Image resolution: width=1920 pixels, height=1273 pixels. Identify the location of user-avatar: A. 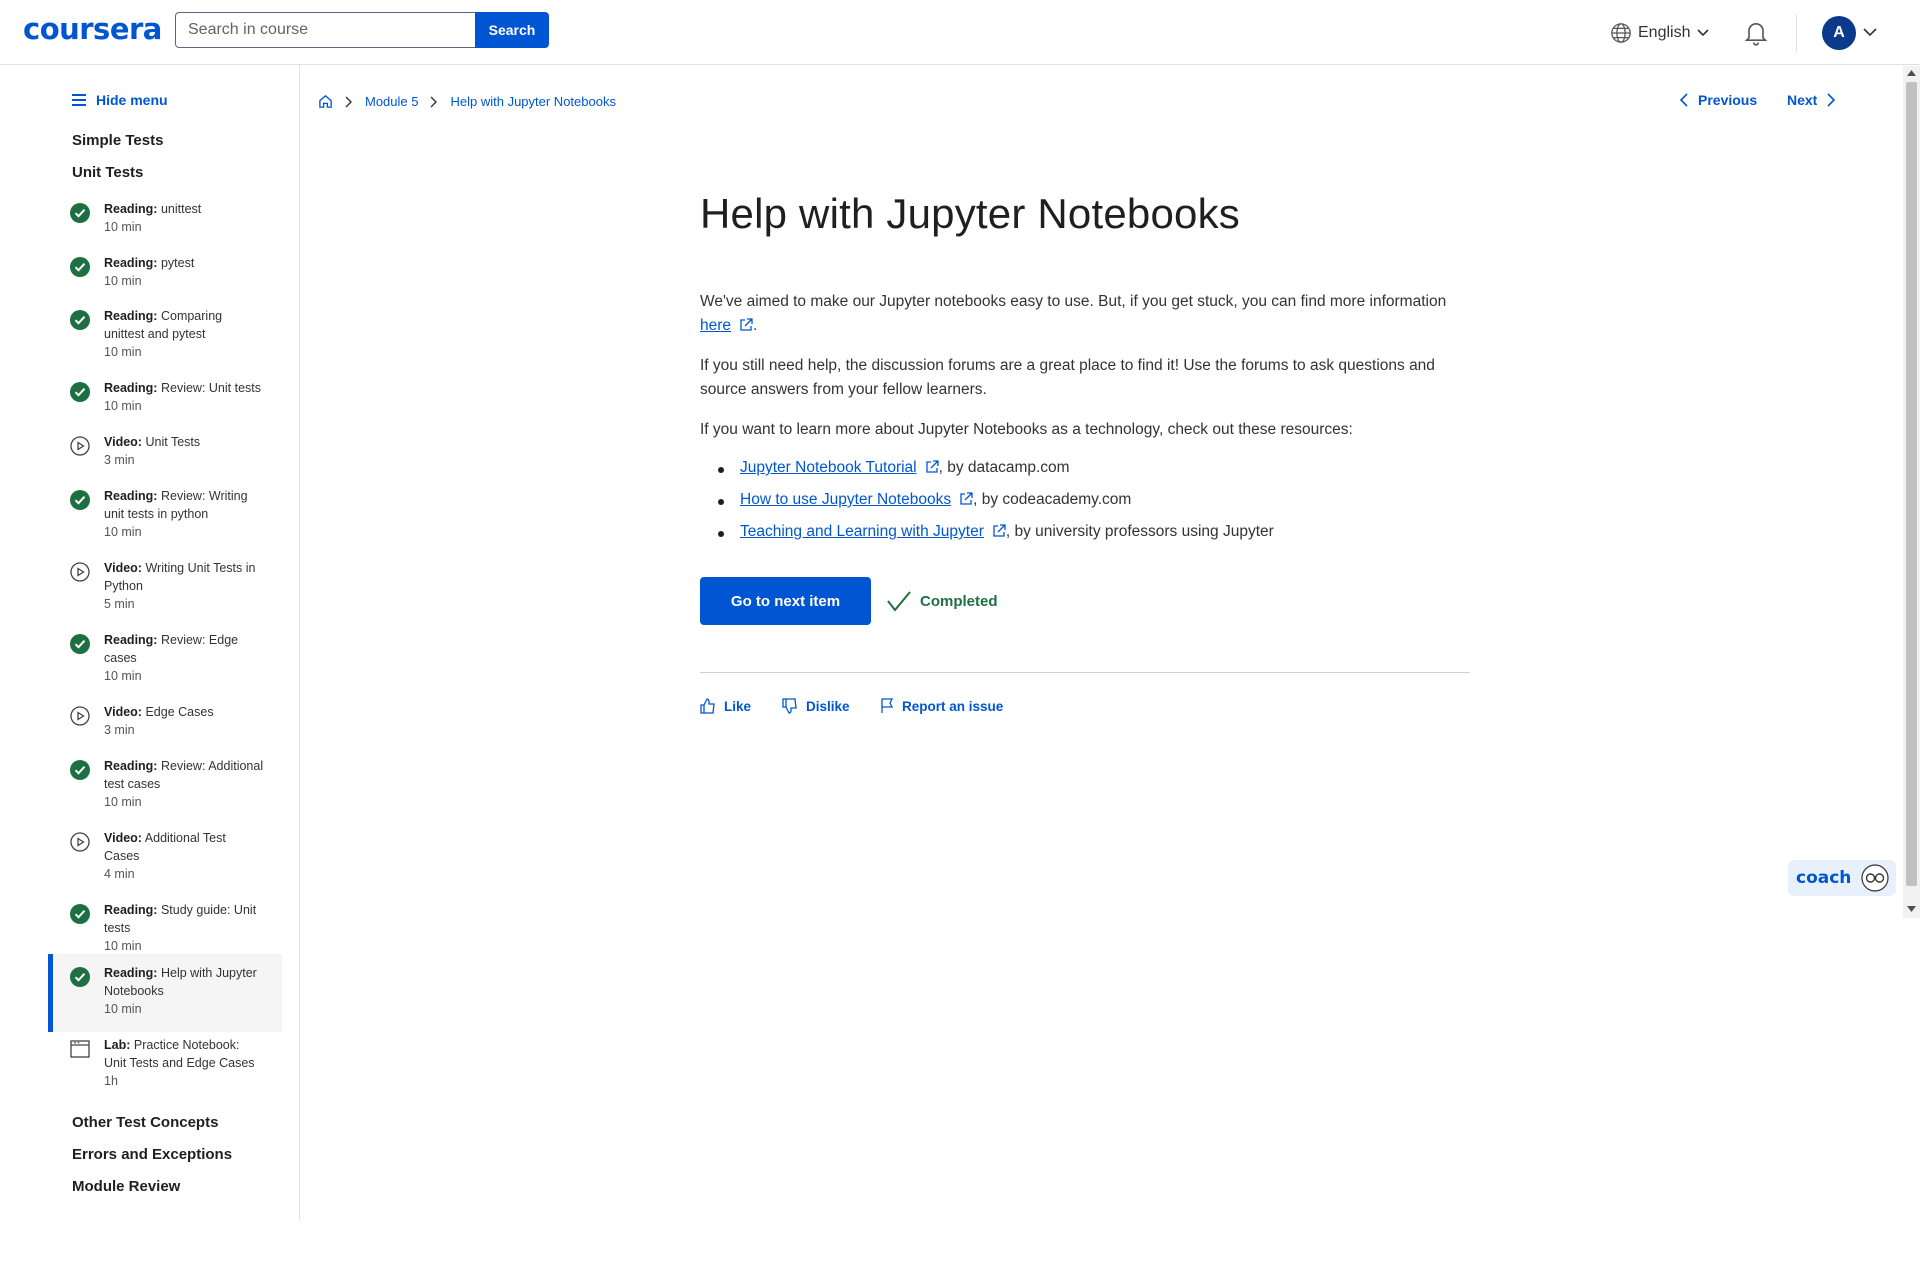
(1839, 33).